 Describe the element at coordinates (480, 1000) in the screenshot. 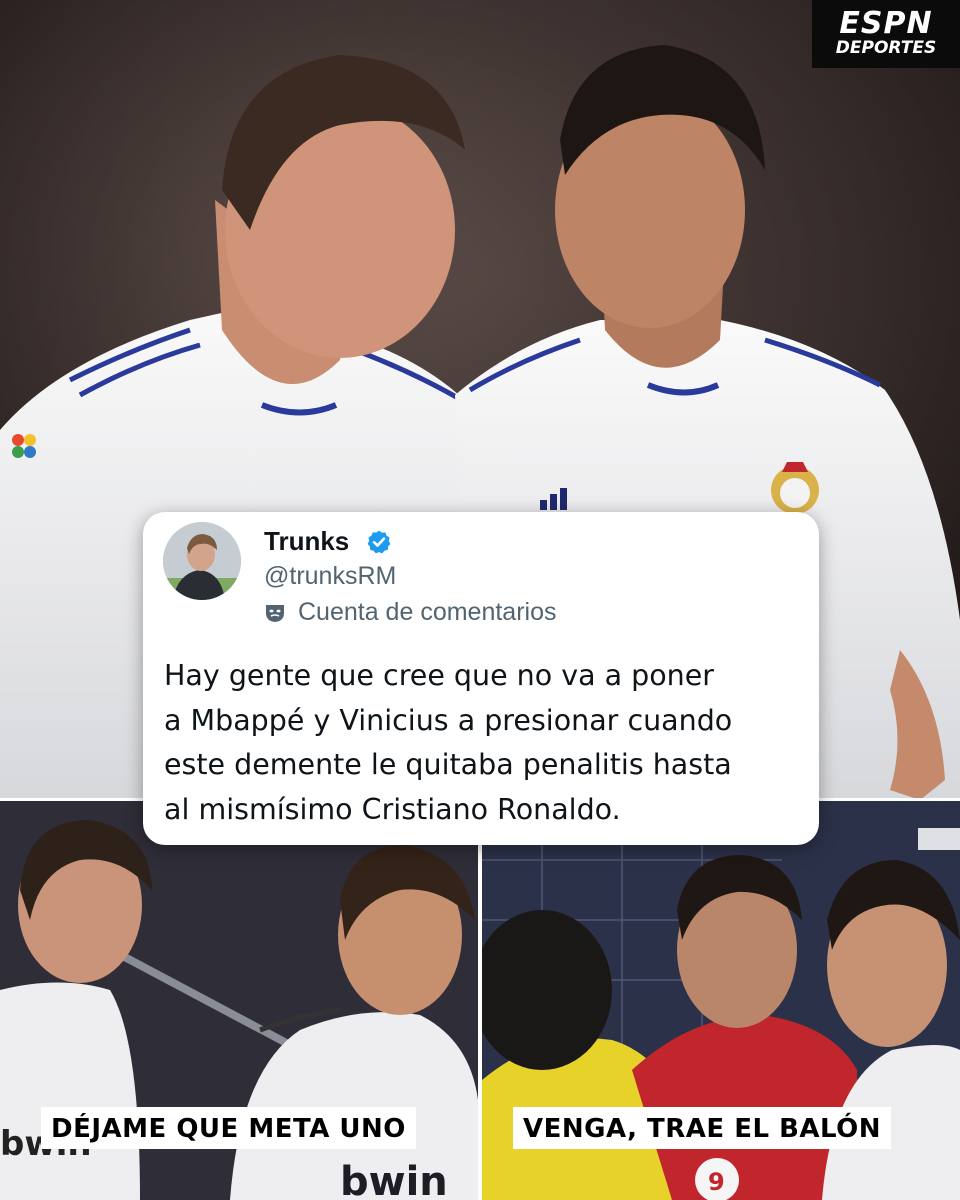

I see `vertical-divider` at that location.